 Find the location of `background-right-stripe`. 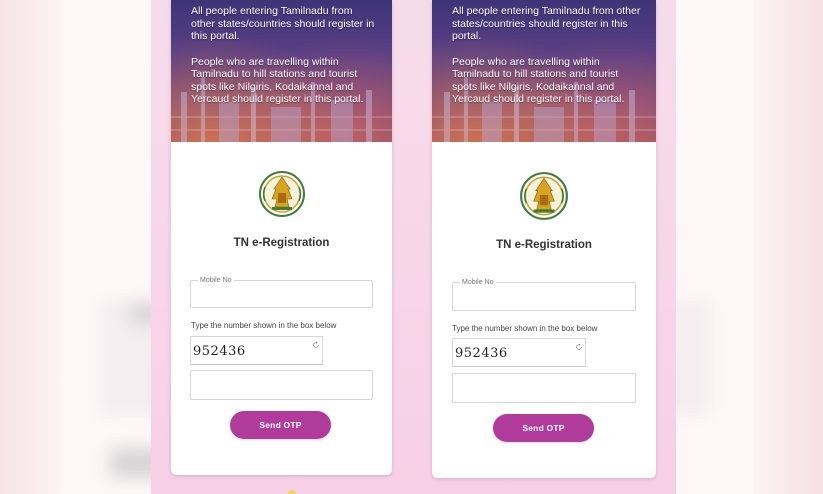

background-right-stripe is located at coordinates (788, 247).